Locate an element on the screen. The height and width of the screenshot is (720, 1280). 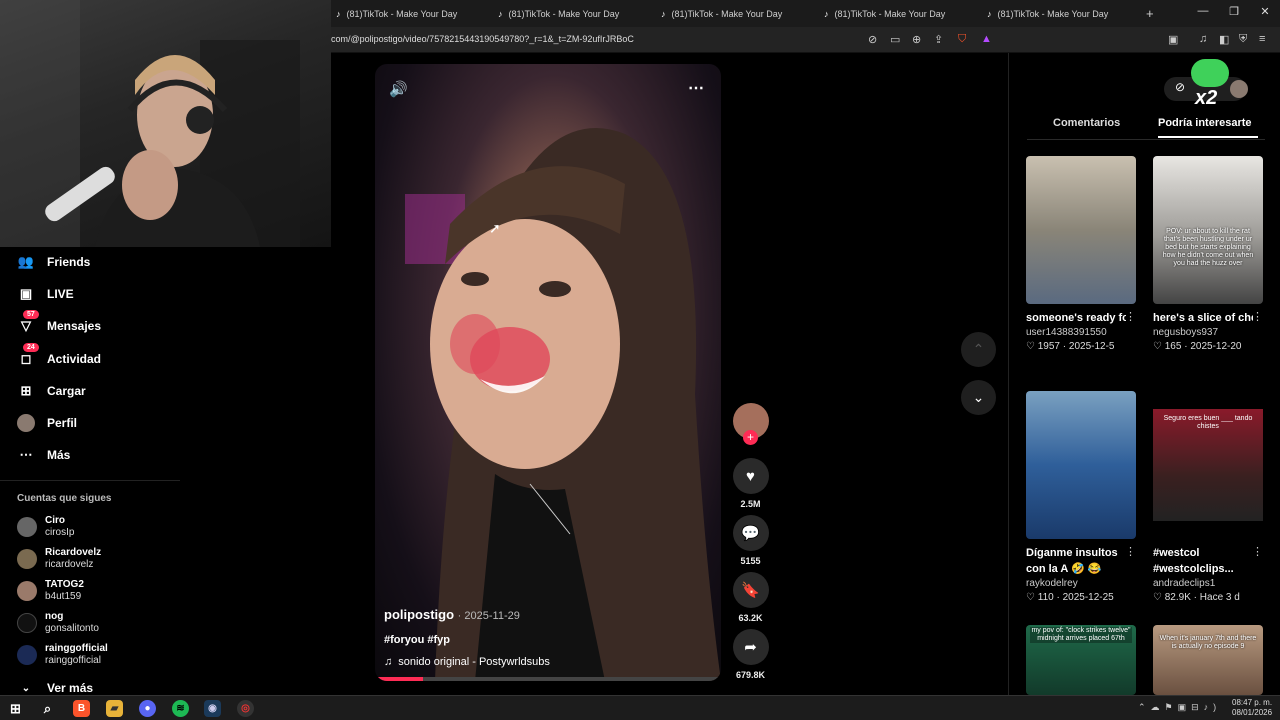
panel-icon: ◧ is located at coordinates (1224, 39).